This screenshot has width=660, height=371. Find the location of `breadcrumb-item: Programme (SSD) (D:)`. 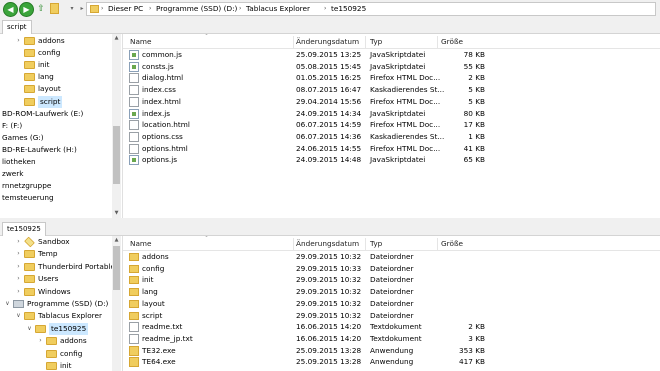

breadcrumb-item: Programme (SSD) (D:) is located at coordinates (196, 9).